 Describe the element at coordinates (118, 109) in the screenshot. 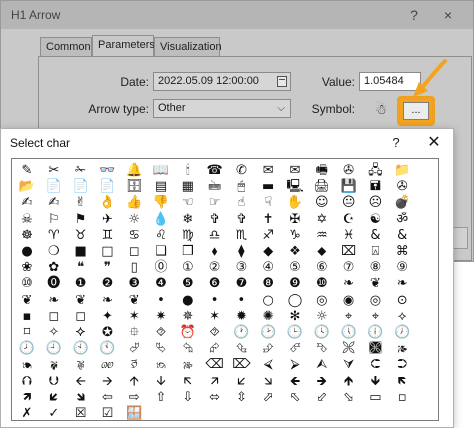

I see `arrow-type-label: Arrow type:` at that location.